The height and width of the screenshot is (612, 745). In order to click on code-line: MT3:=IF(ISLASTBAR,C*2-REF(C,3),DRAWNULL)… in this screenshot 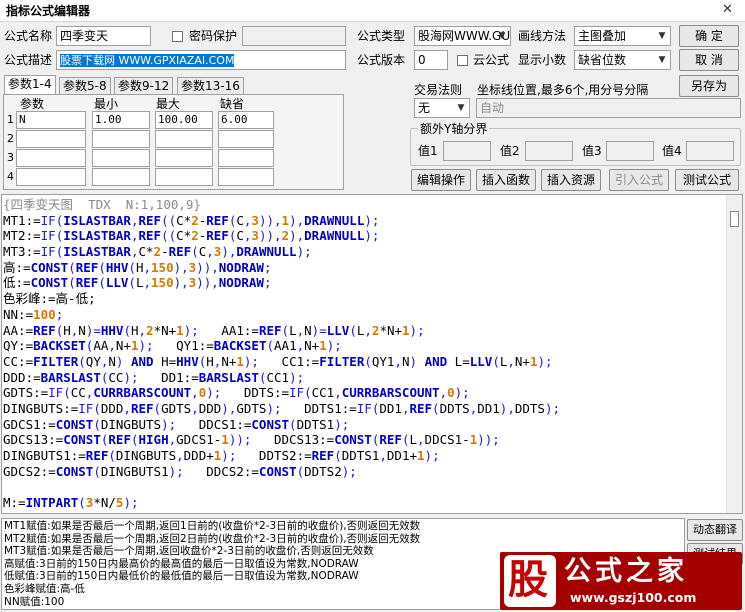, I will do `click(364, 252)`.